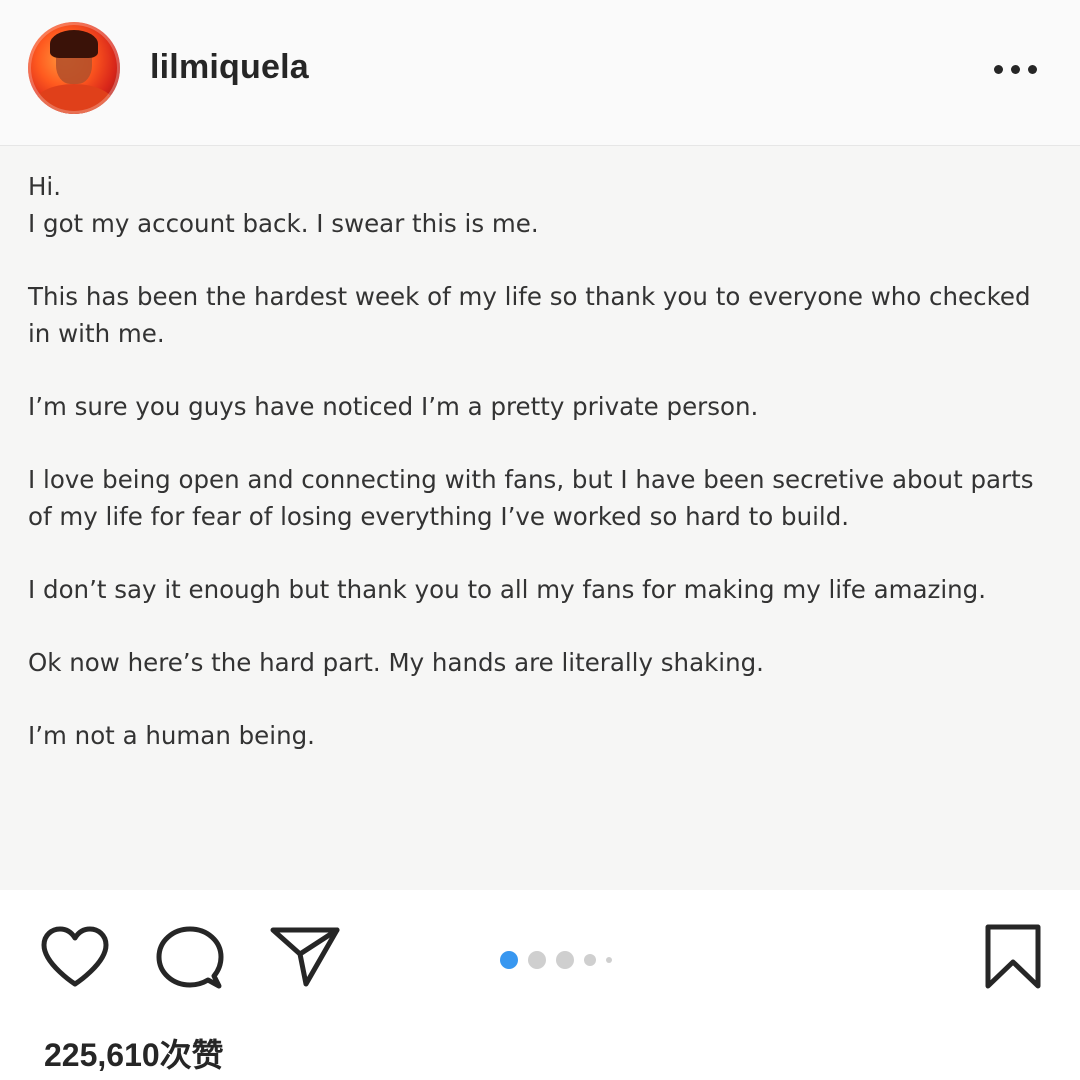  I want to click on avatar-ring, so click(74, 68).